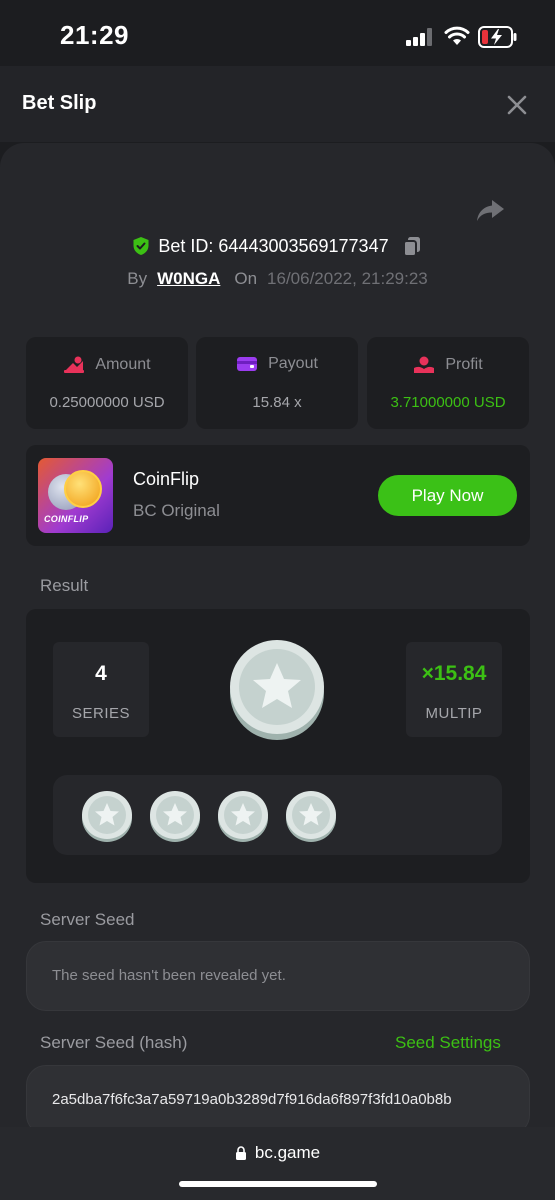  Describe the element at coordinates (412, 246) in the screenshot. I see `copy-icon` at that location.